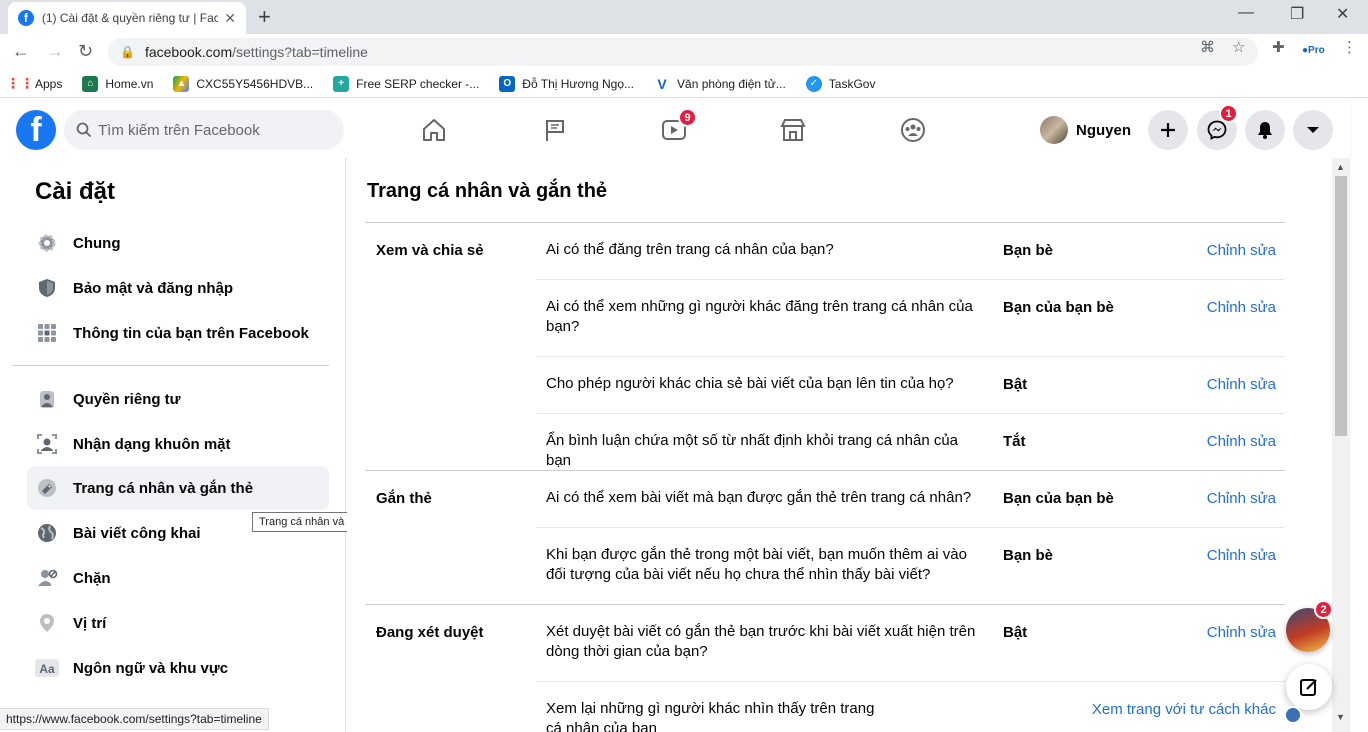 The height and width of the screenshot is (732, 1368). Describe the element at coordinates (1297, 14) in the screenshot. I see `maximize-icon: ❐` at that location.